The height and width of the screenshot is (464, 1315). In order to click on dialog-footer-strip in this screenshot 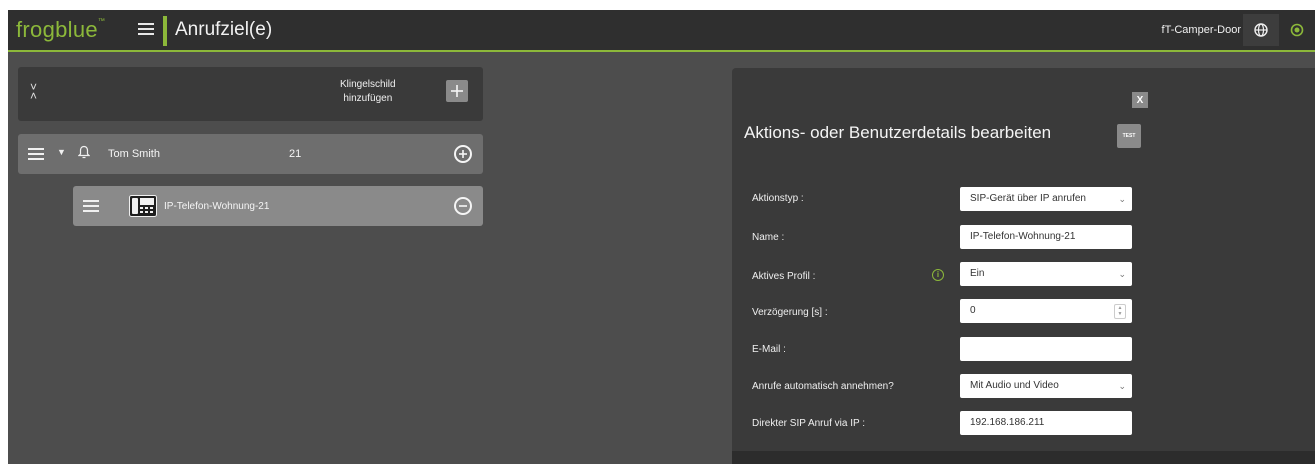, I will do `click(1023, 457)`.